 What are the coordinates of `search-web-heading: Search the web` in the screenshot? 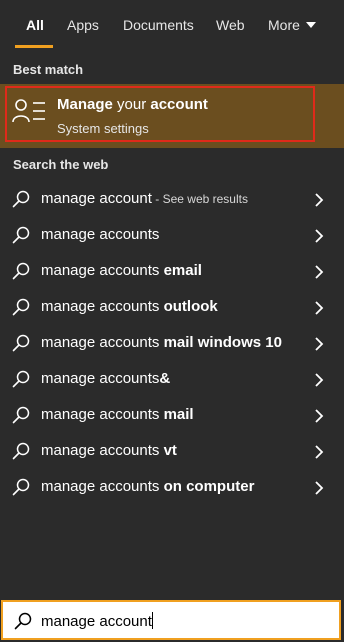 It's located at (61, 164).